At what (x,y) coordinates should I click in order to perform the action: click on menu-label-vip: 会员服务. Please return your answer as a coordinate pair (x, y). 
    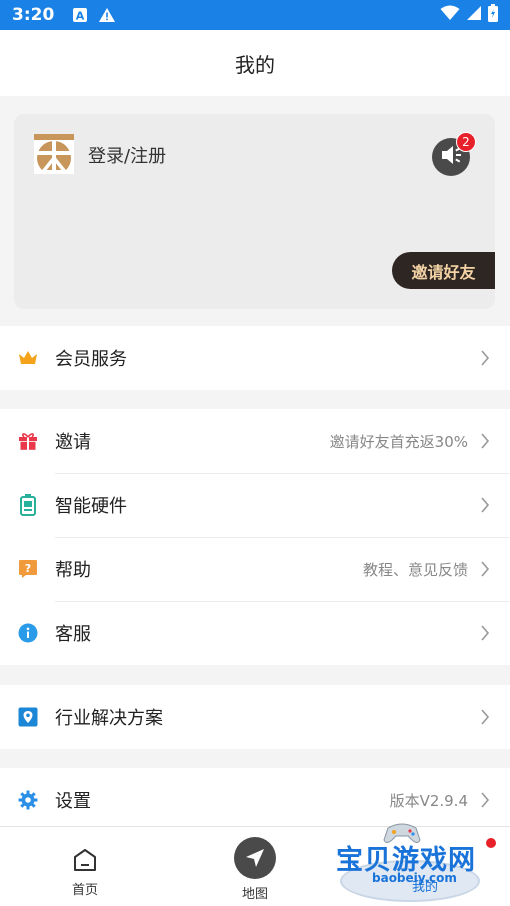
    Looking at the image, I should click on (91, 359).